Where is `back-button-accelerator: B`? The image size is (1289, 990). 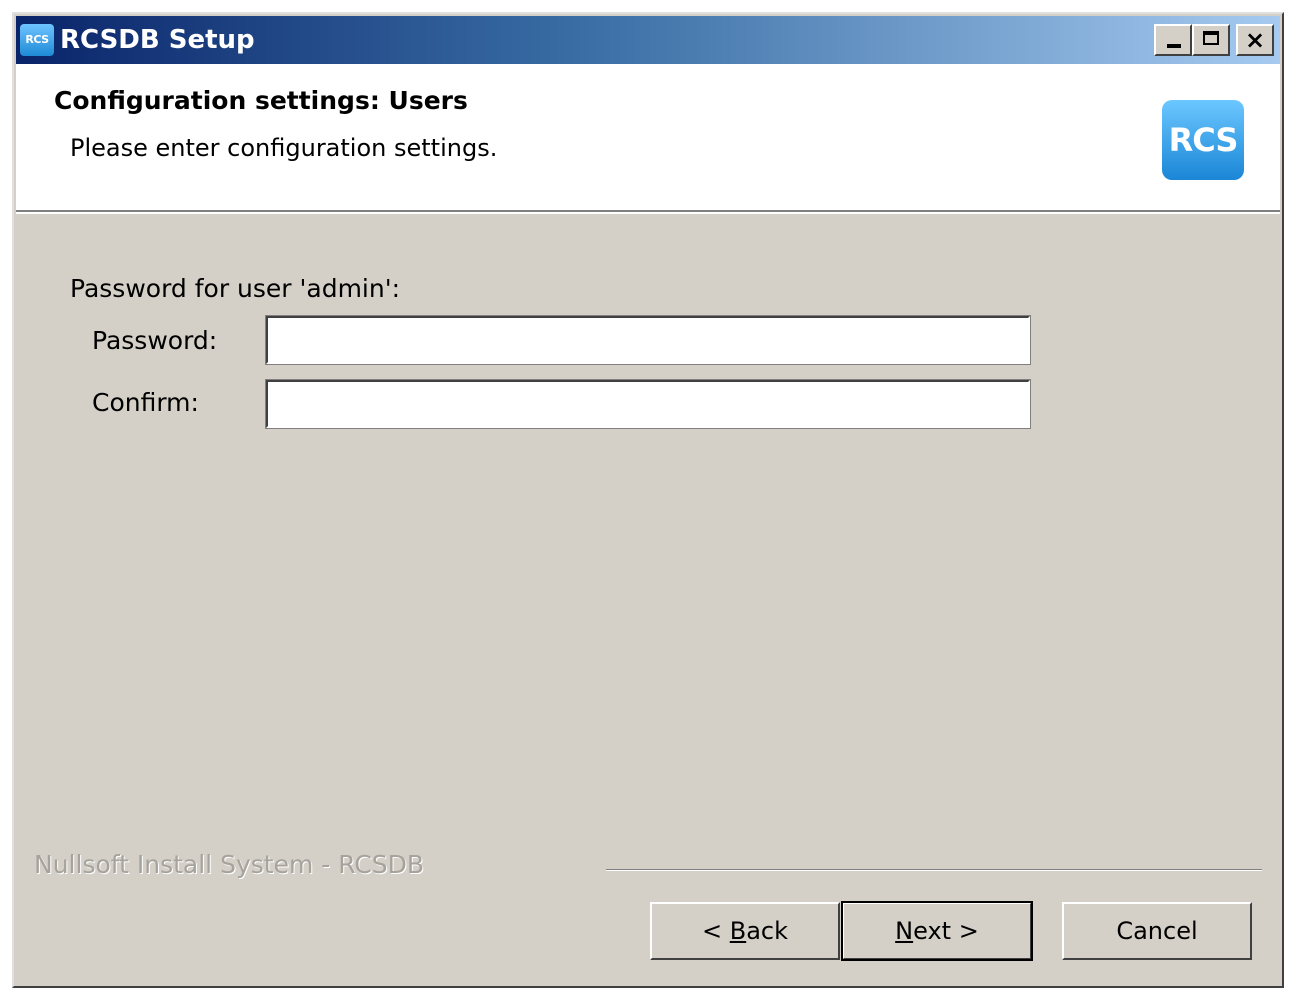
back-button-accelerator: B is located at coordinates (738, 931).